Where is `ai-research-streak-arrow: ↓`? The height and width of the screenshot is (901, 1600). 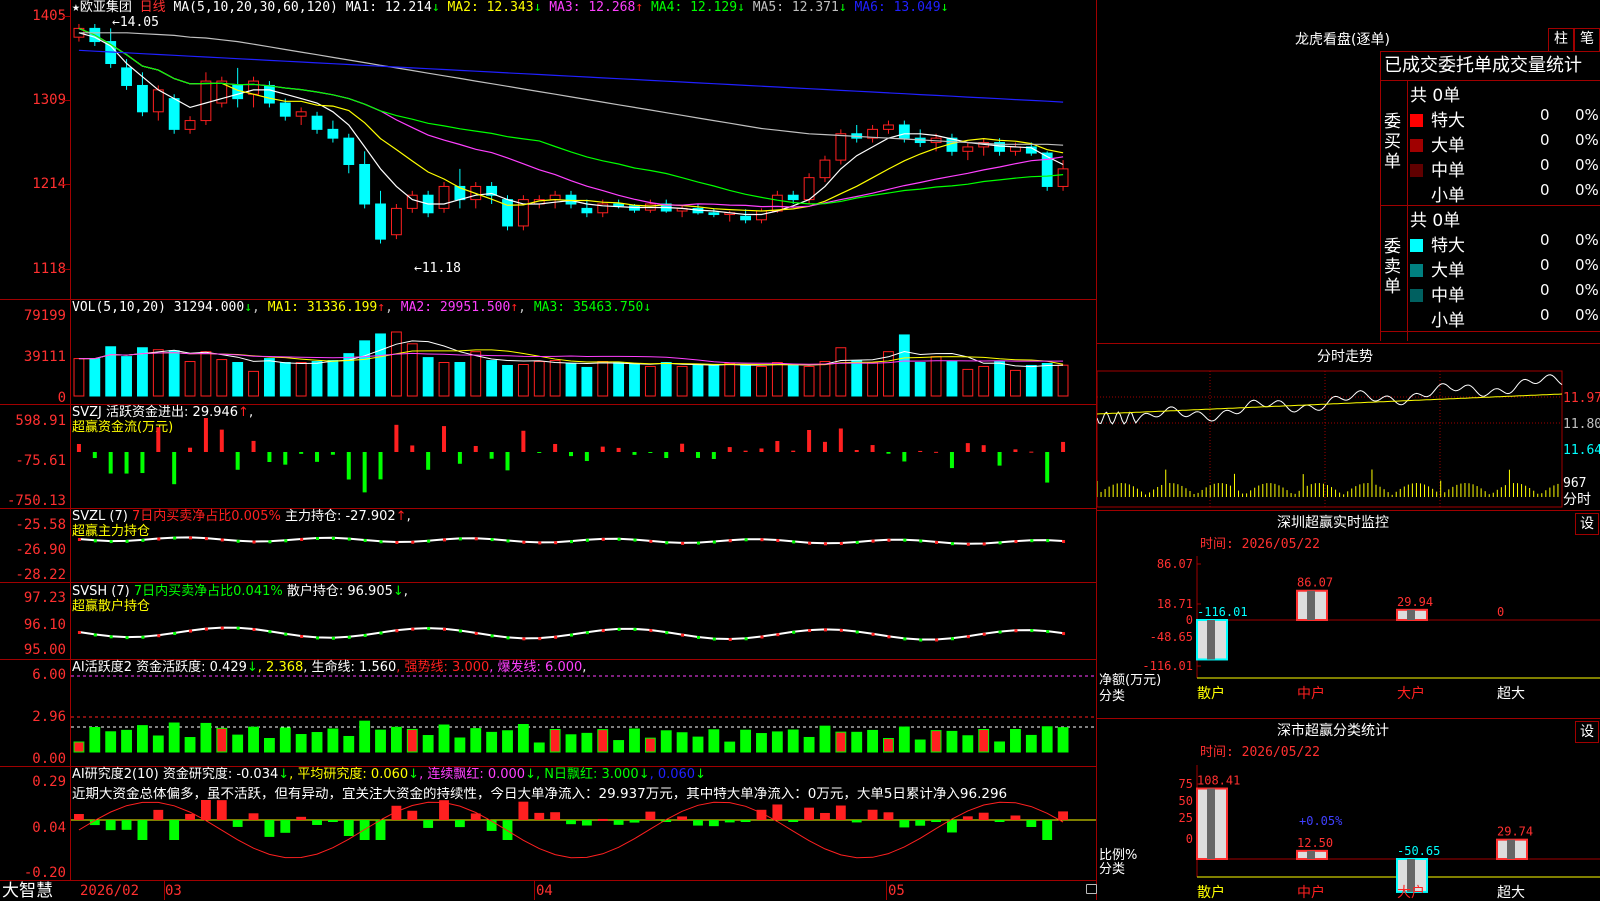 ai-research-streak-arrow: ↓ is located at coordinates (530, 774).